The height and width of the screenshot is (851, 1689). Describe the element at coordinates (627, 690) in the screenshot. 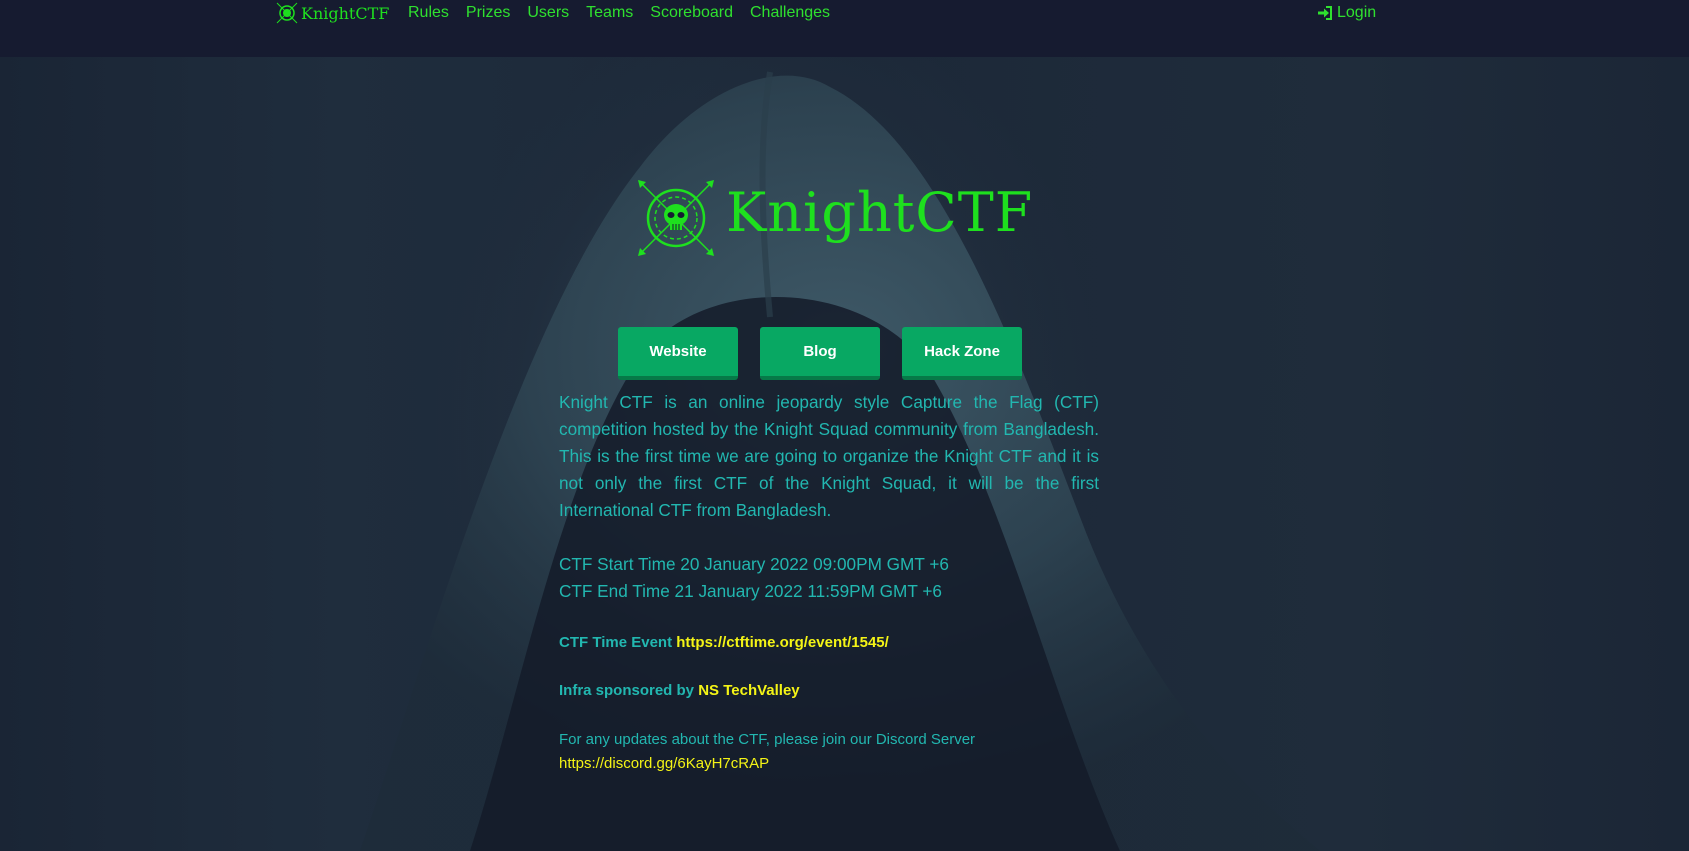

I see `sponsor-label: Infra sponsored by` at that location.